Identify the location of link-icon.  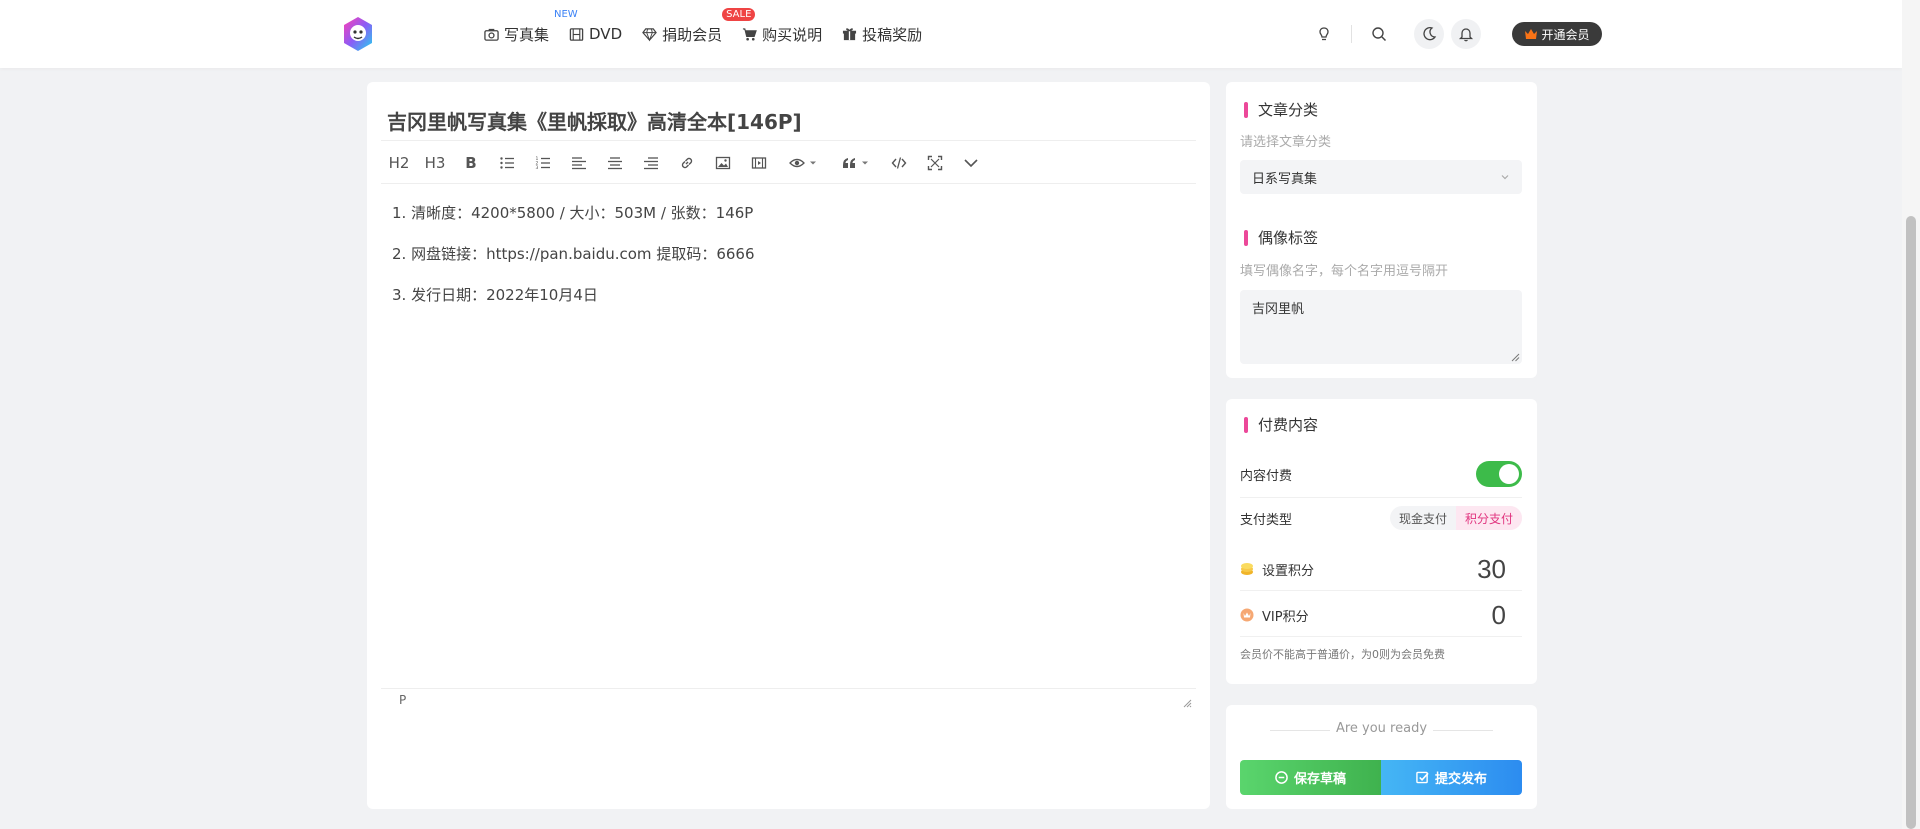
(687, 163).